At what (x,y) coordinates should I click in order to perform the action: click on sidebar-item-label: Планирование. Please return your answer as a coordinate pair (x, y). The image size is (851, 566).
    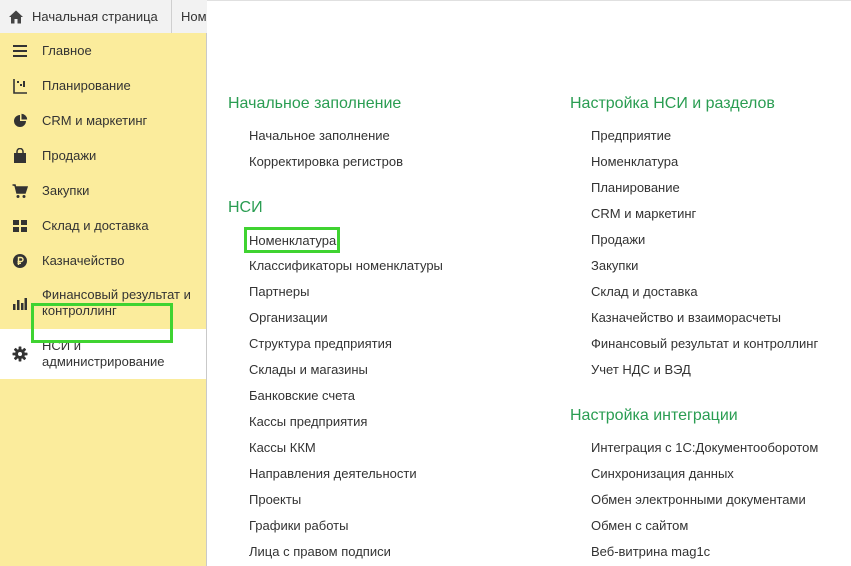
    Looking at the image, I should click on (86, 85).